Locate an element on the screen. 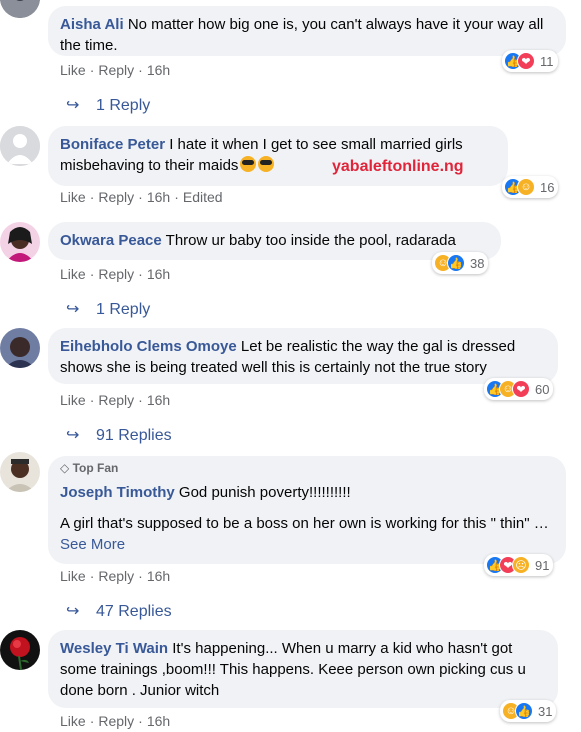  comment-author: Okwara Peace is located at coordinates (111, 240).